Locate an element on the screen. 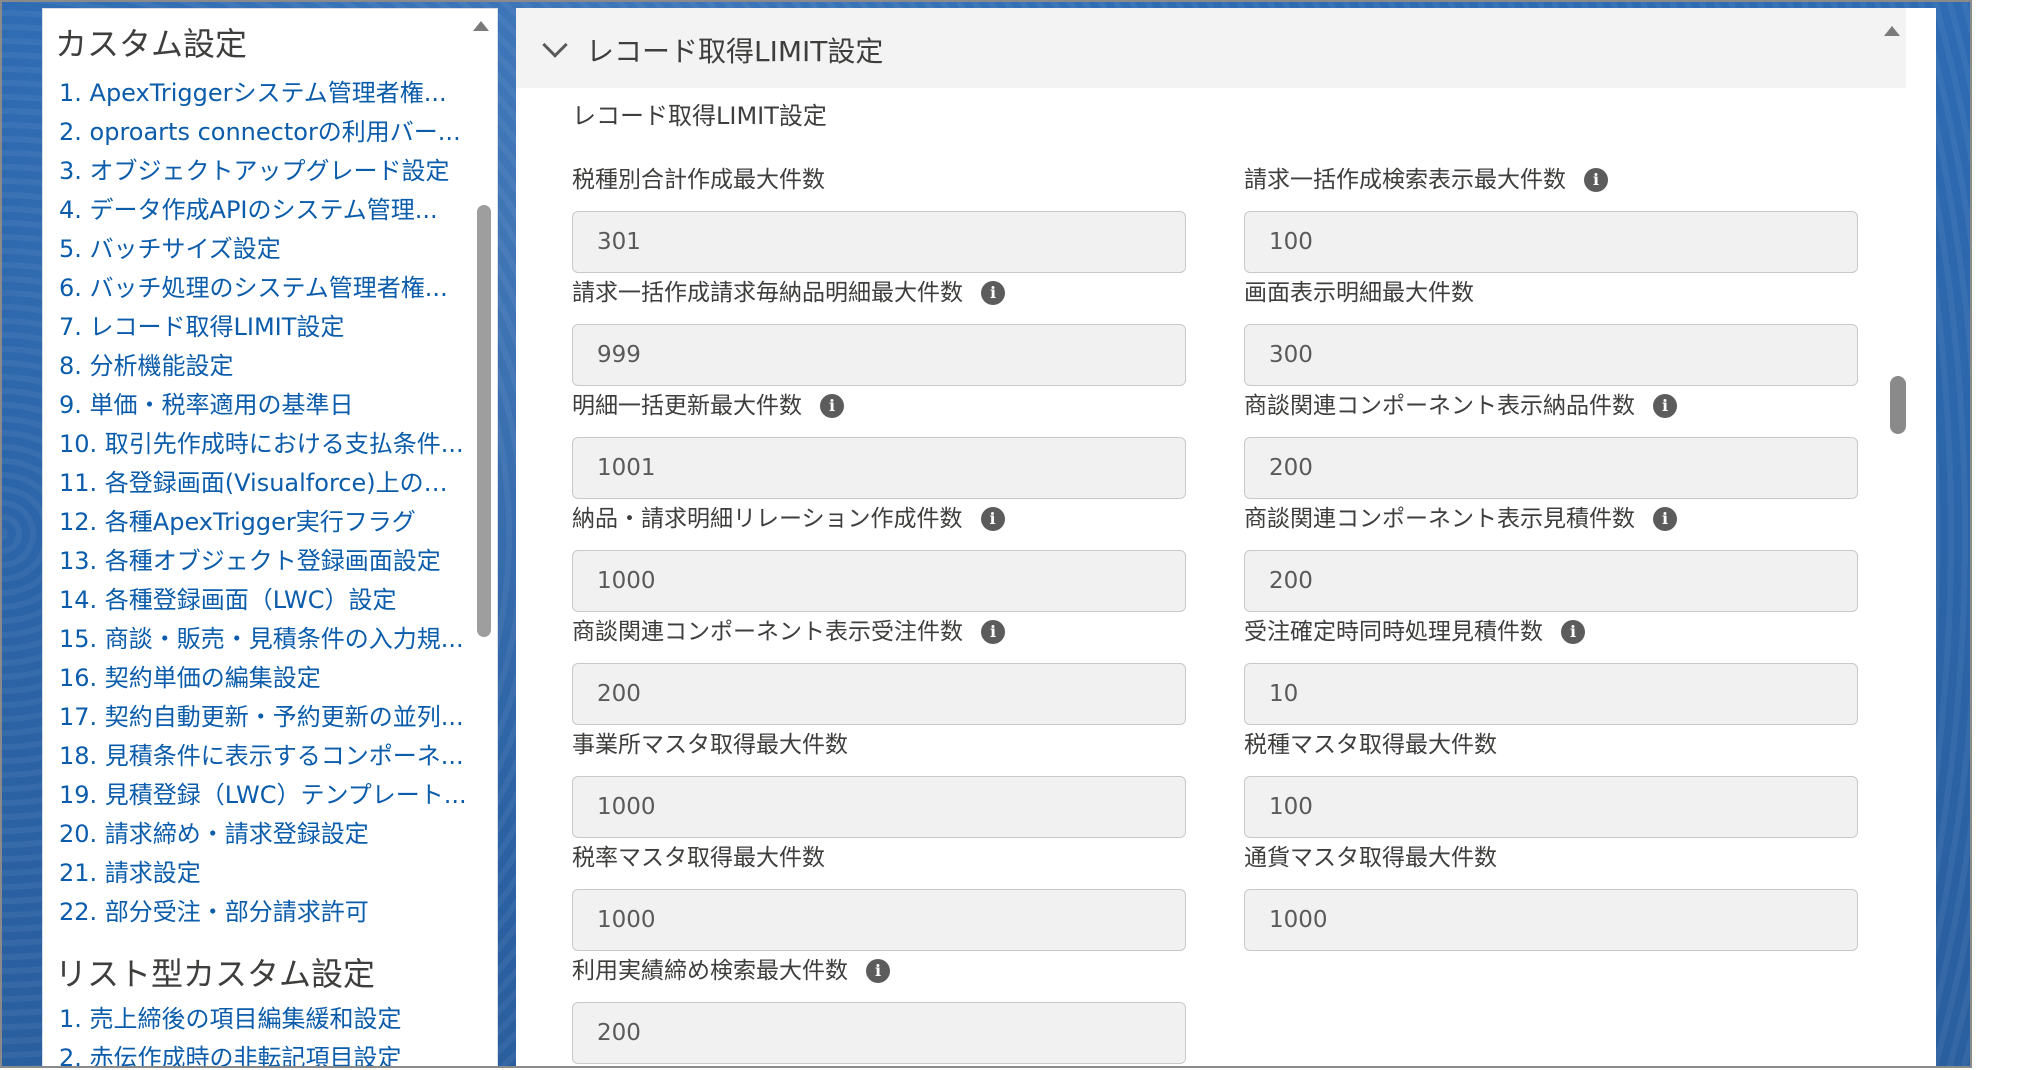  sidebar-link: 3. オブジェクトアップグレード設定 is located at coordinates (264, 171).